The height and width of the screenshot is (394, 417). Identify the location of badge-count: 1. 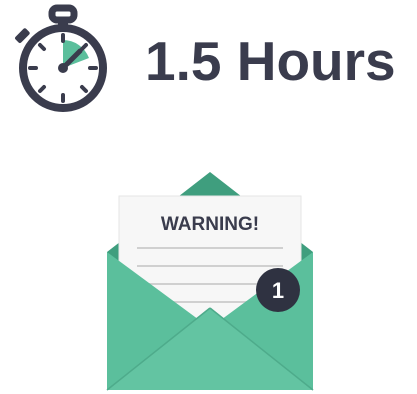
(278, 290).